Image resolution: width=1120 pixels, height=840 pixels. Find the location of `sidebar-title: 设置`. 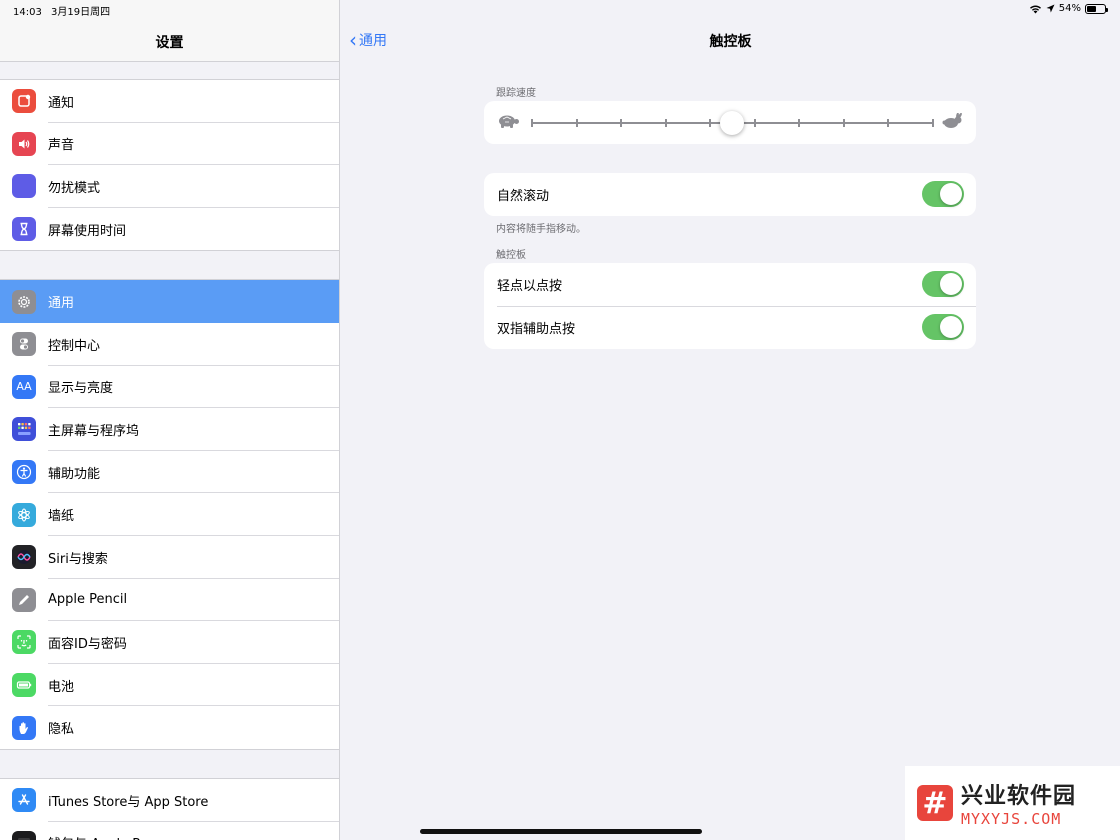

sidebar-title: 设置 is located at coordinates (169, 43).